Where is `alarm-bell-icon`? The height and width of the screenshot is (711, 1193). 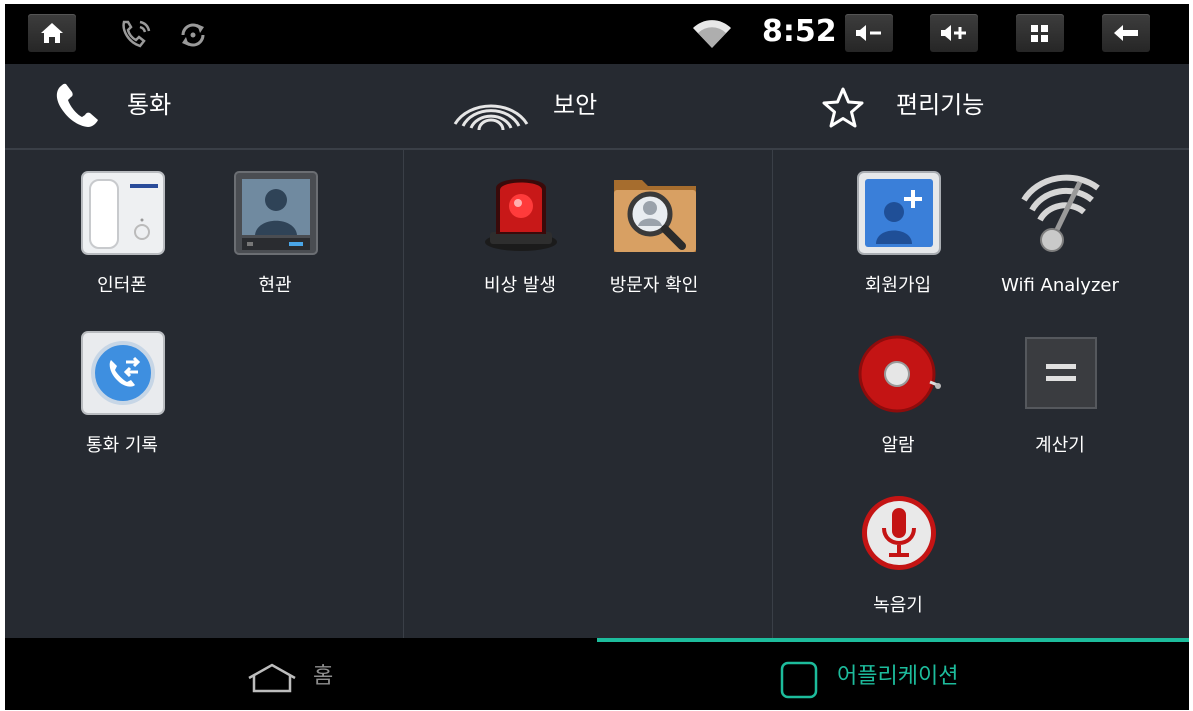
alarm-bell-icon is located at coordinates (899, 374).